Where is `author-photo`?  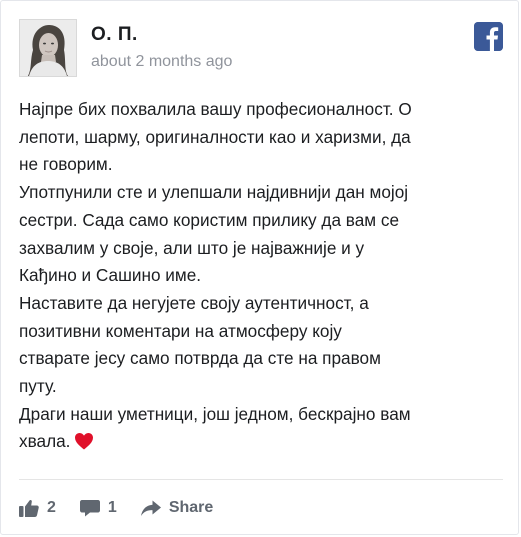 author-photo is located at coordinates (48, 48).